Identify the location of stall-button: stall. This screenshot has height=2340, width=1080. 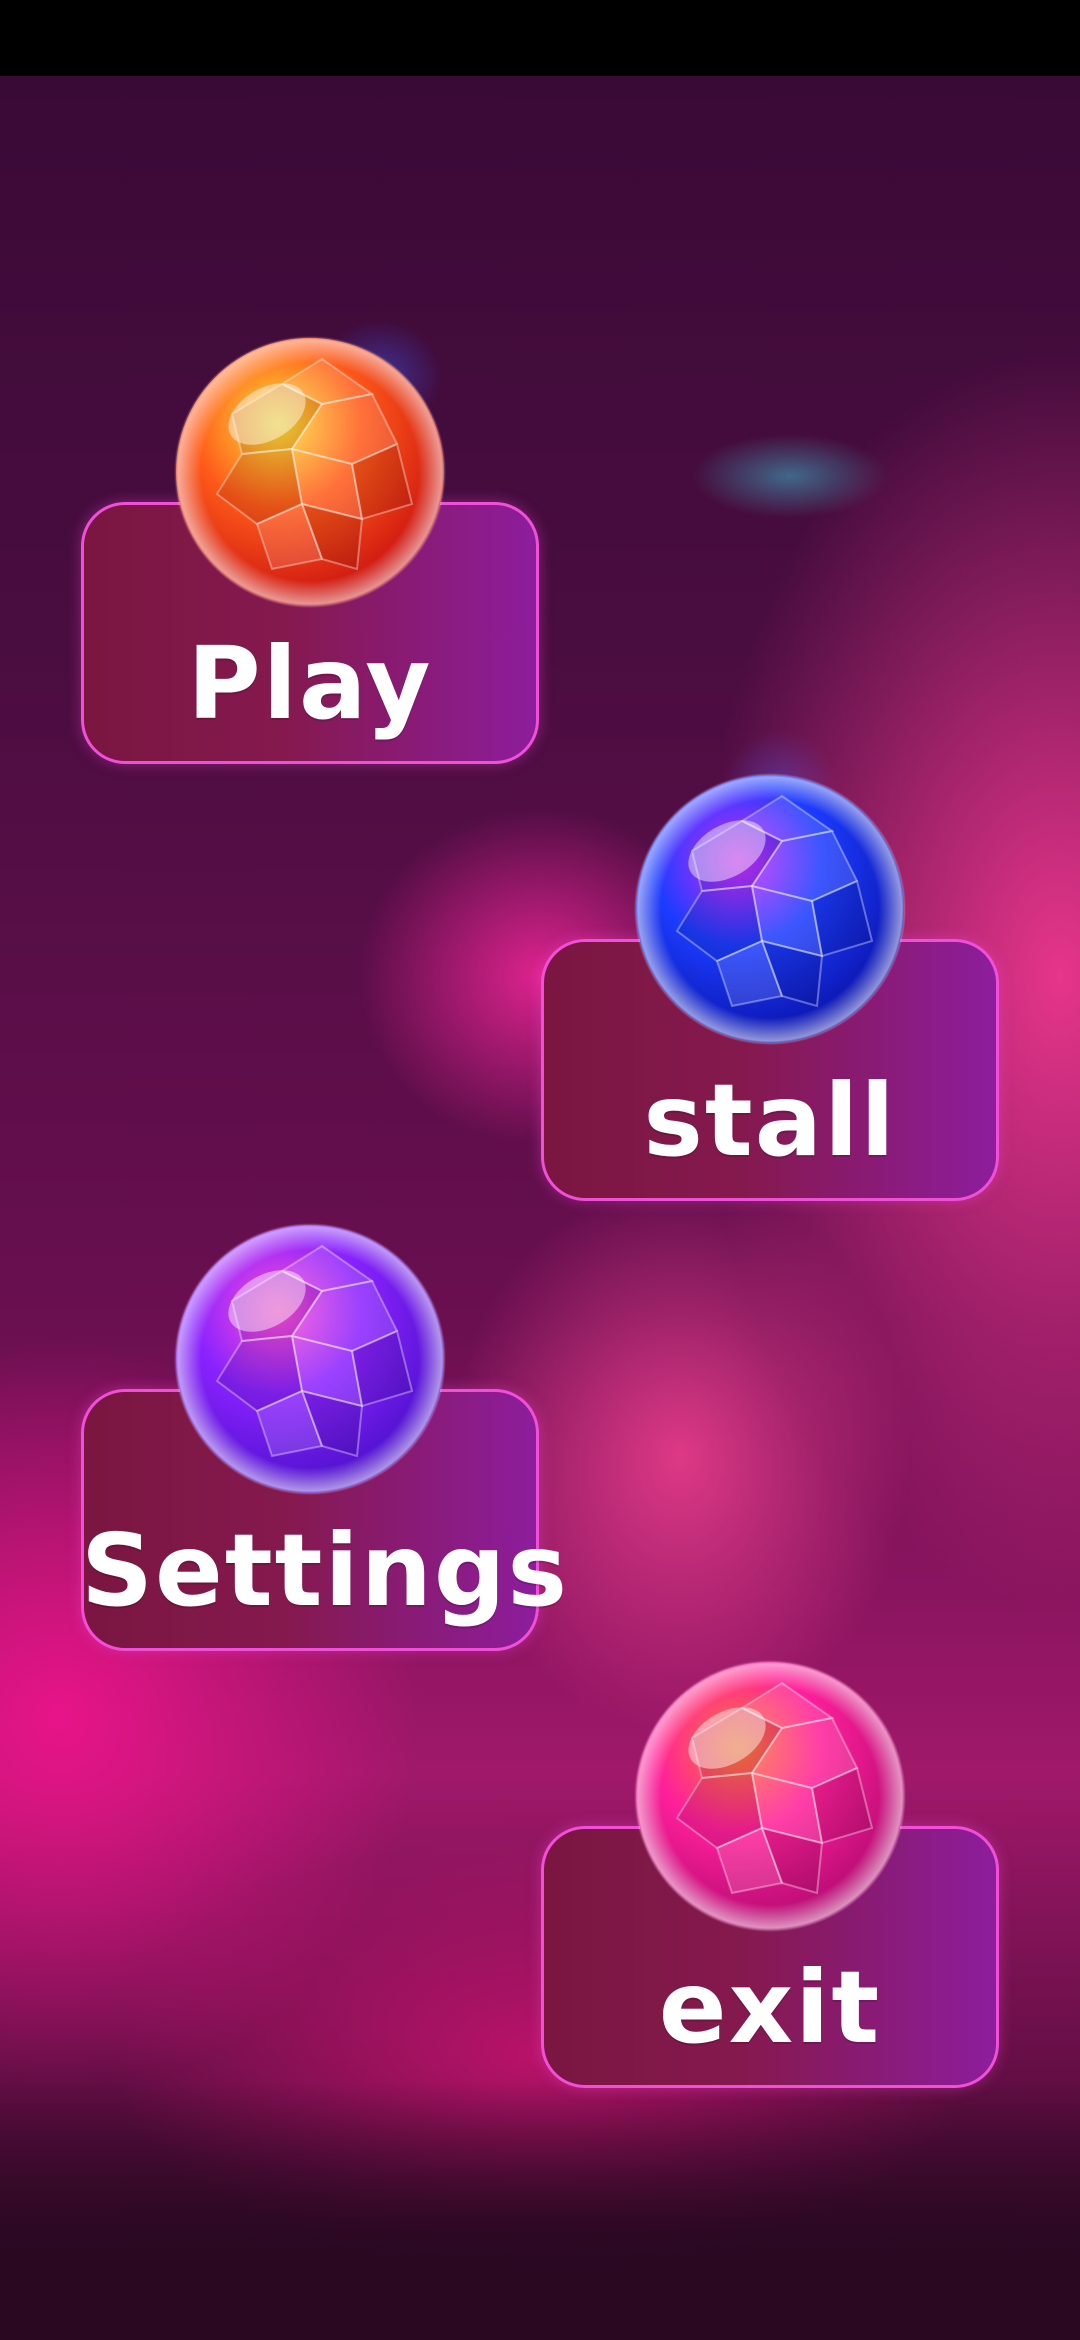
(770, 987).